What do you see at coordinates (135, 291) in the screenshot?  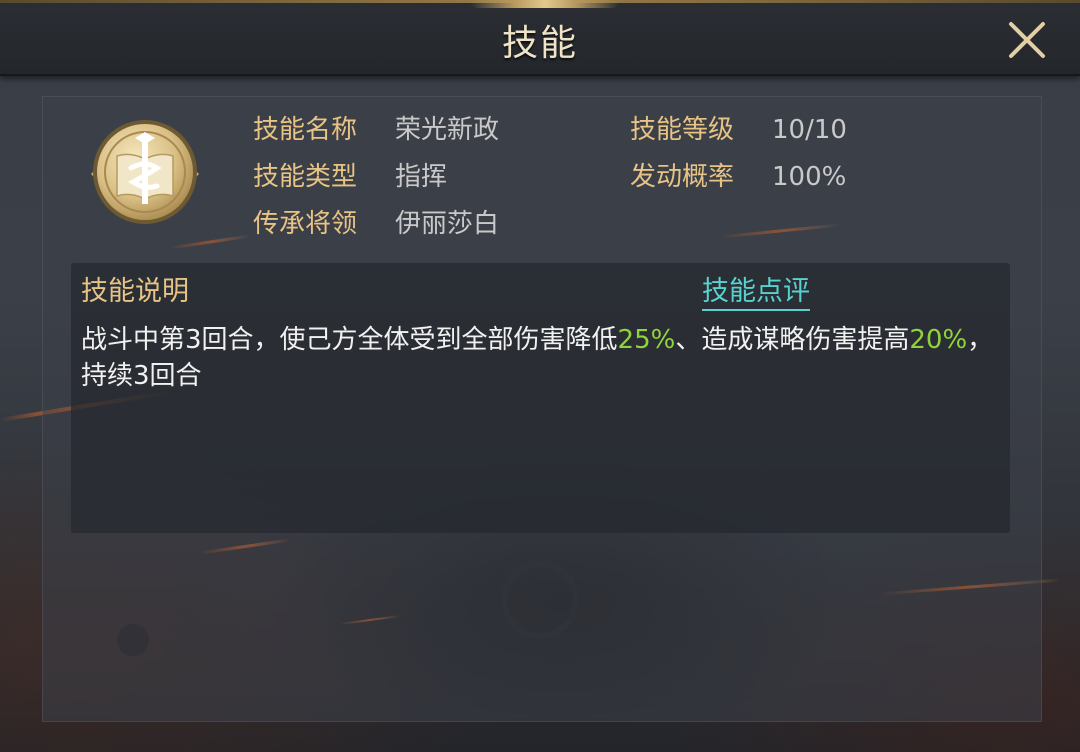 I see `description-title: 技能说明` at bounding box center [135, 291].